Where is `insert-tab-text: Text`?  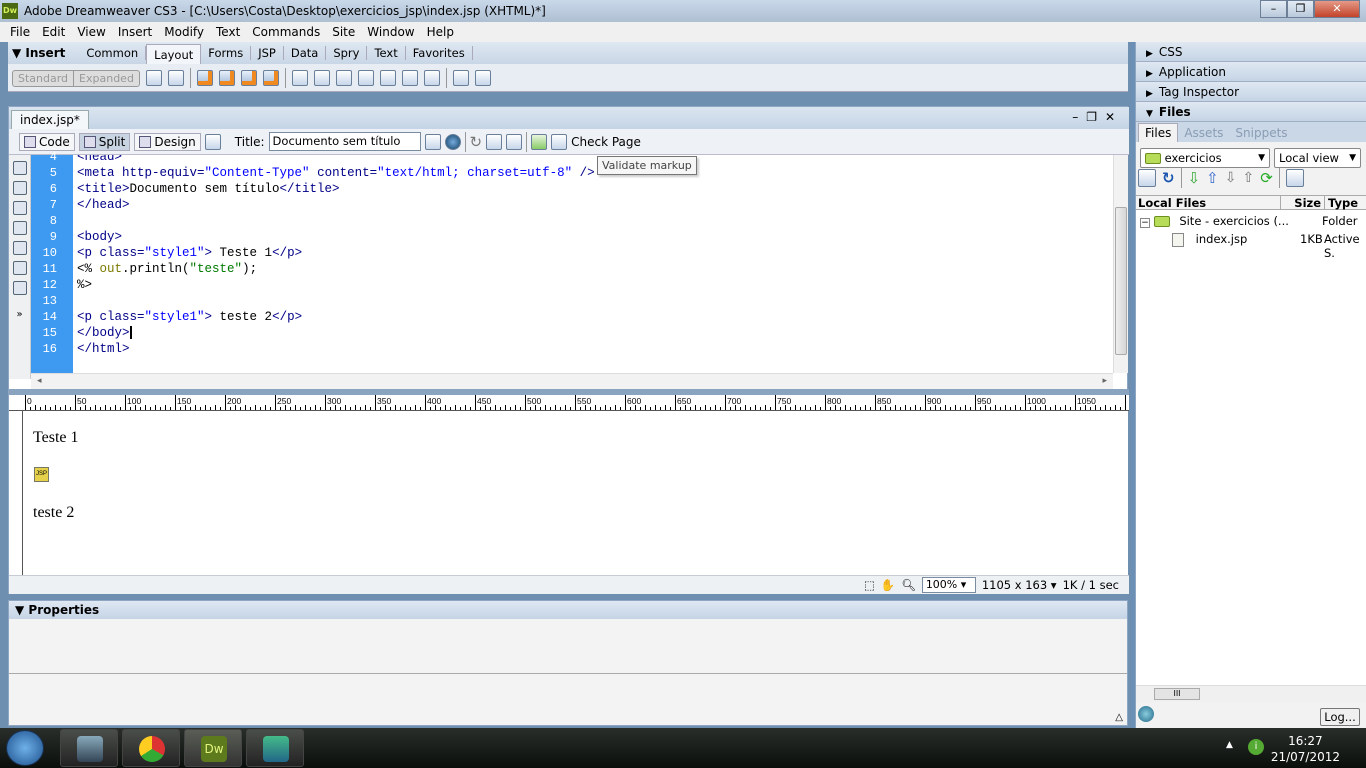
insert-tab-text: Text is located at coordinates (386, 53).